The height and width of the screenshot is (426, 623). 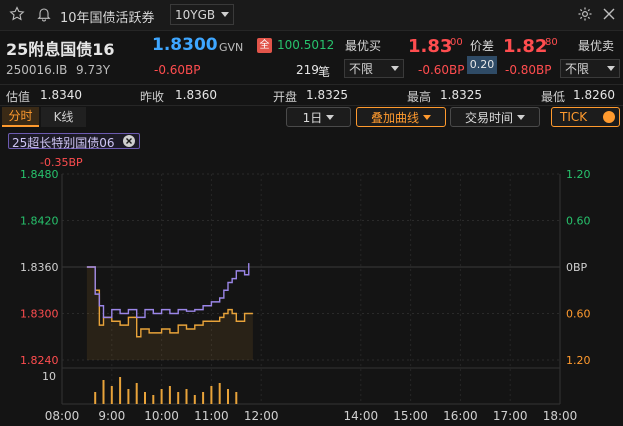 I want to click on overlay-curve-dropdown: 叠加曲线, so click(x=401, y=117).